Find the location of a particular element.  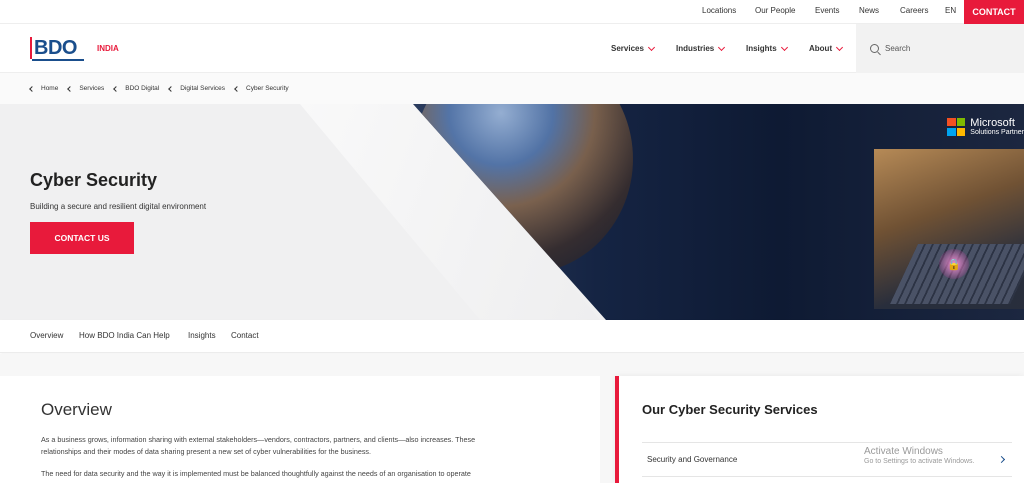

search-icon is located at coordinates (874, 48).